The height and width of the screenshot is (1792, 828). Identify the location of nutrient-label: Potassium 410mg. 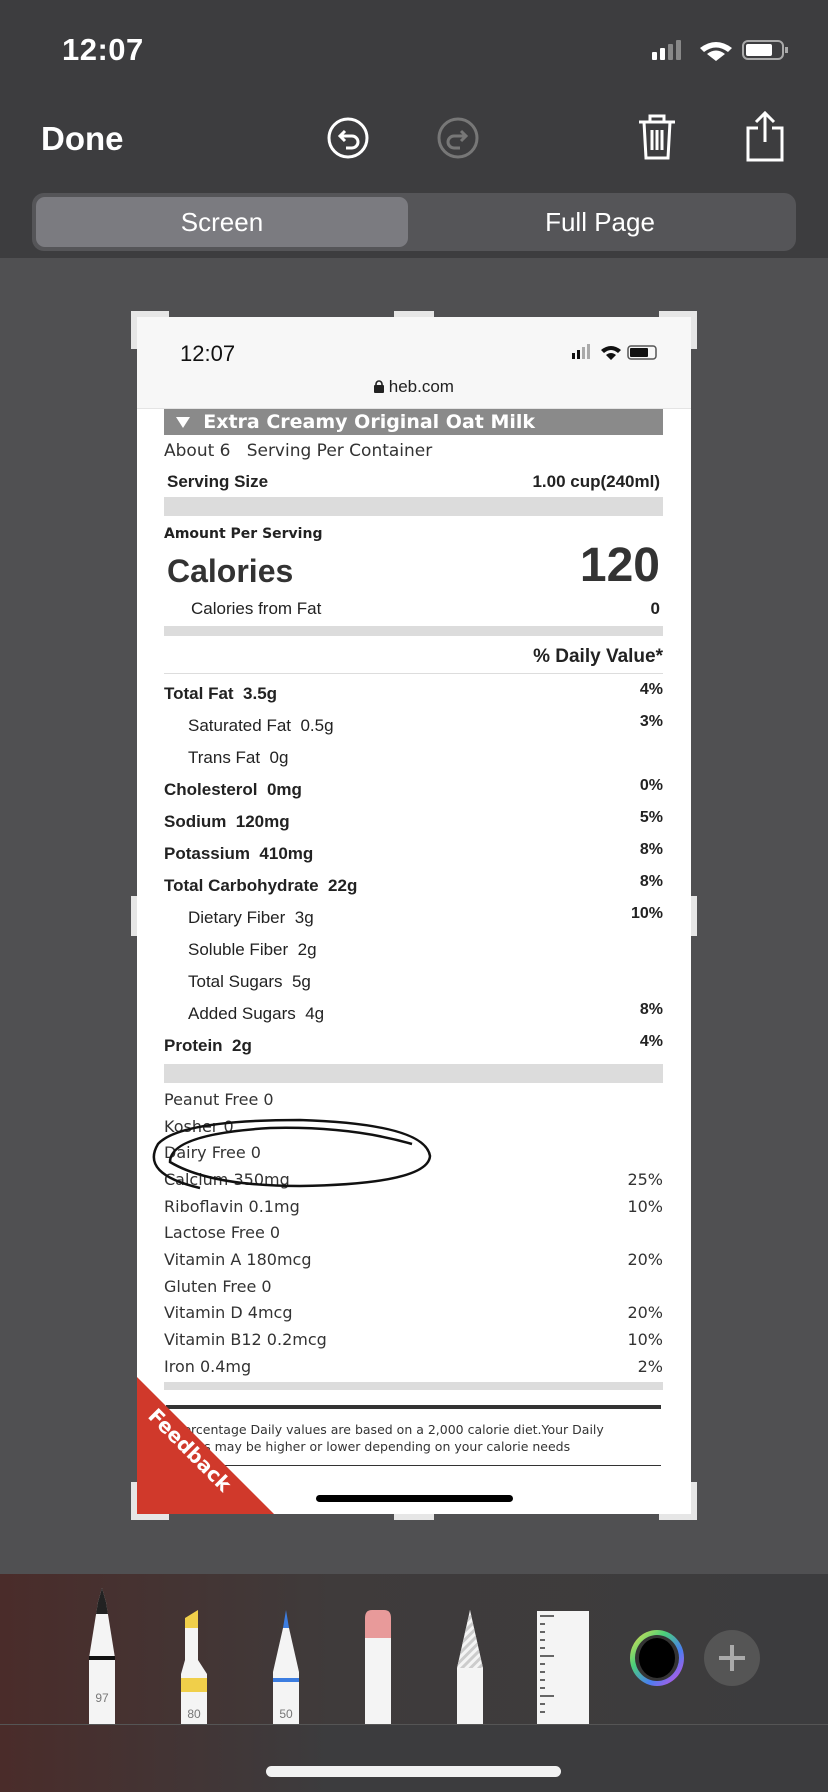
(239, 853).